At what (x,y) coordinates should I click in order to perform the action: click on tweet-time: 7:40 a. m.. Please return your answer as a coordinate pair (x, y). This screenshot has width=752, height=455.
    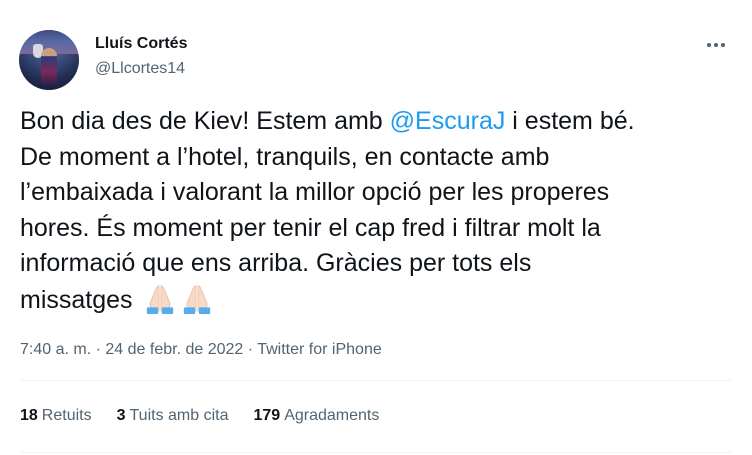
    Looking at the image, I should click on (55, 349).